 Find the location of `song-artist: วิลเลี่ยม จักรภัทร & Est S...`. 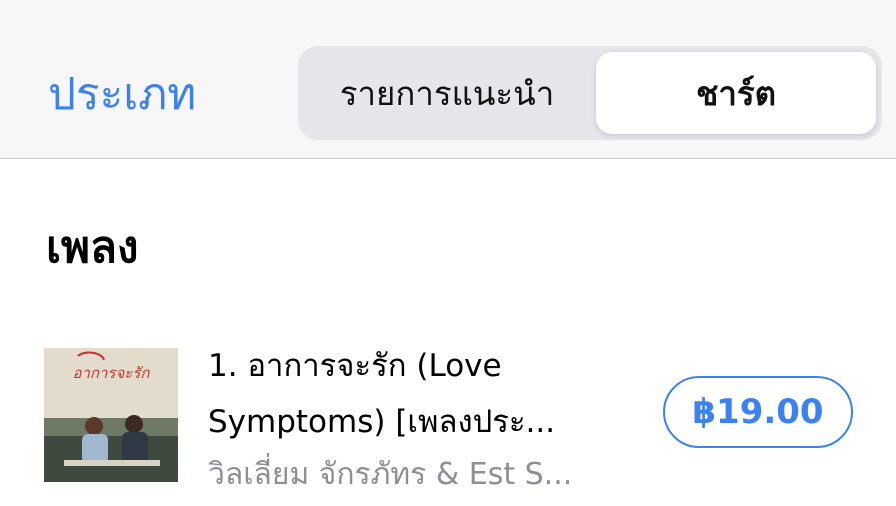

song-artist: วิลเลี่ยม จักรภัทร & Est S... is located at coordinates (390, 474).